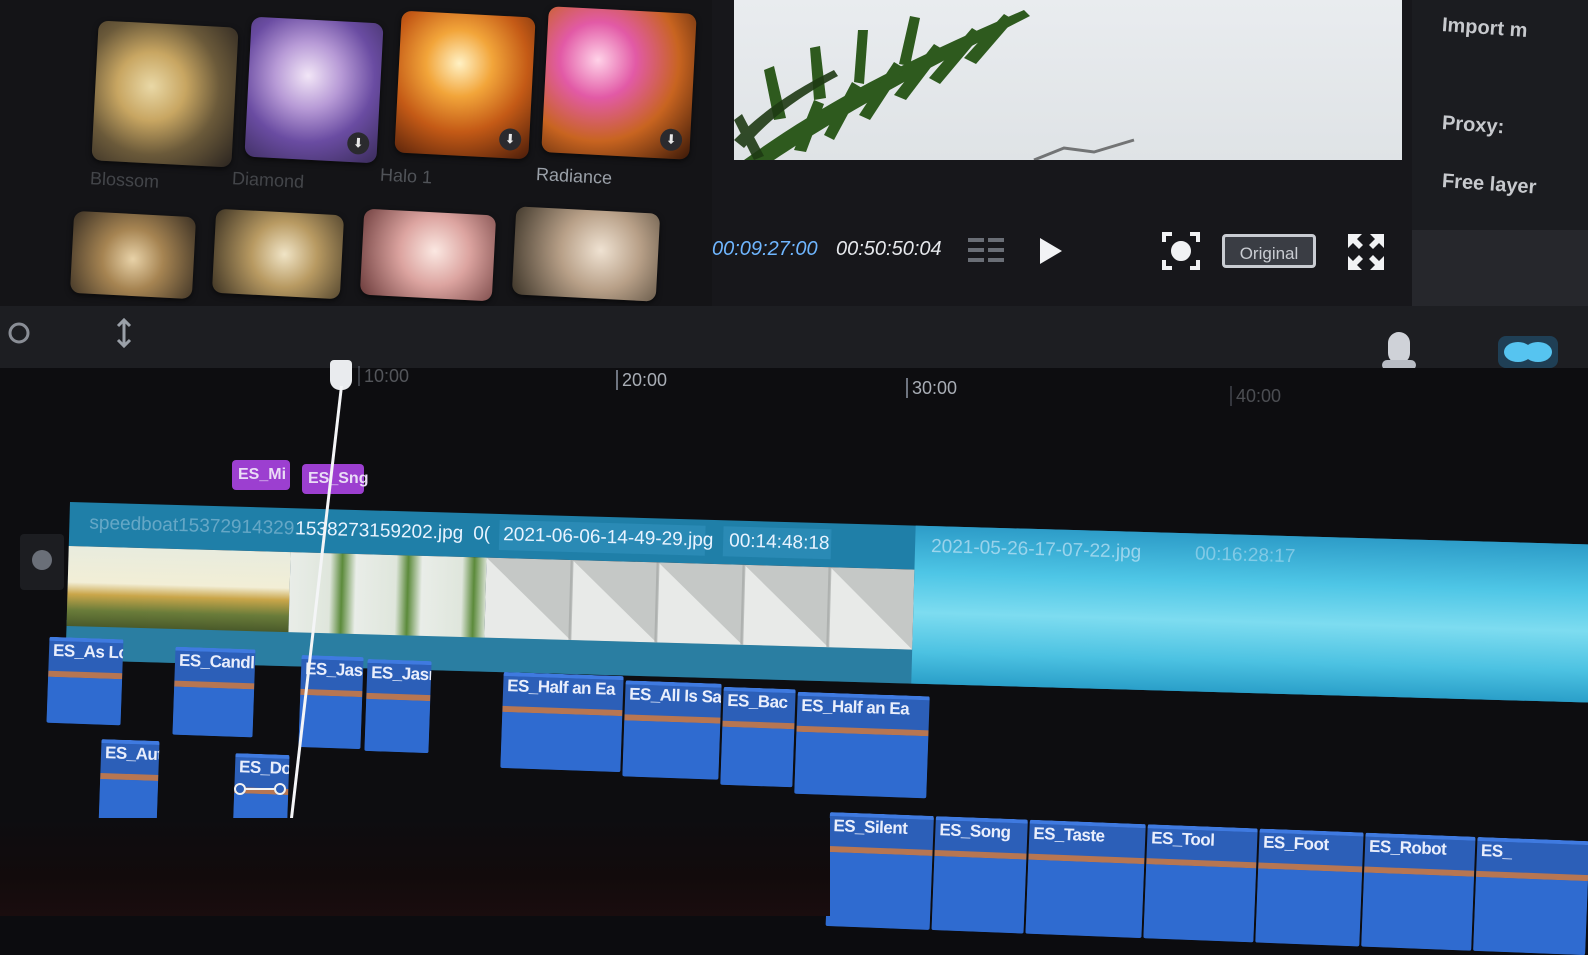  What do you see at coordinates (1182, 839) in the screenshot?
I see `audio-clip-name: ES_Tool` at bounding box center [1182, 839].